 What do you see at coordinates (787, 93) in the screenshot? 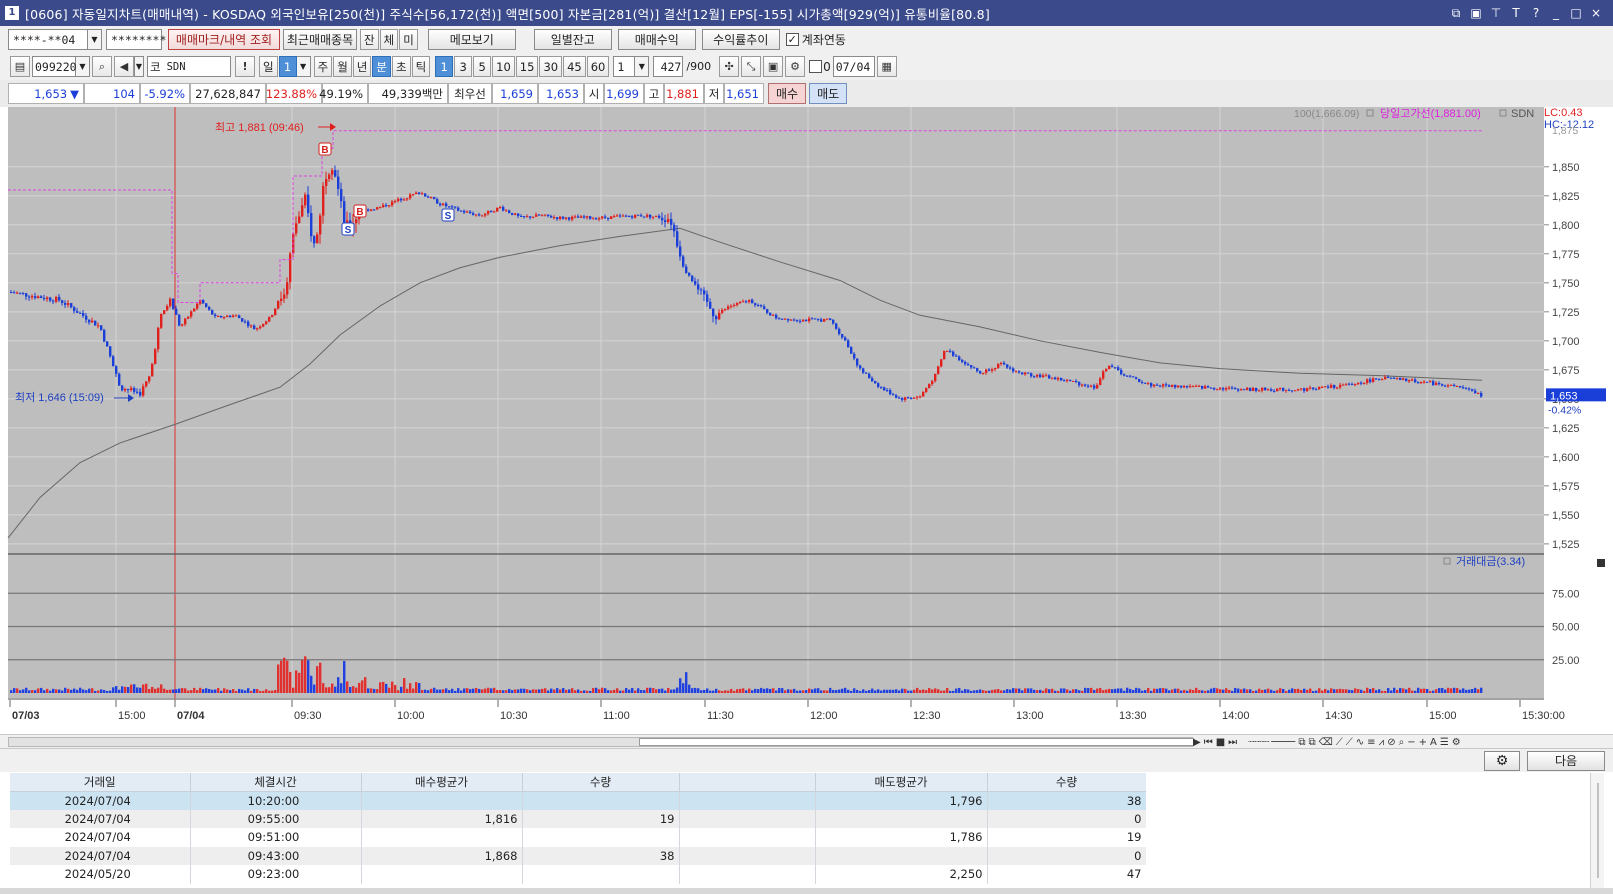
I see `buy-button: 매수` at bounding box center [787, 93].